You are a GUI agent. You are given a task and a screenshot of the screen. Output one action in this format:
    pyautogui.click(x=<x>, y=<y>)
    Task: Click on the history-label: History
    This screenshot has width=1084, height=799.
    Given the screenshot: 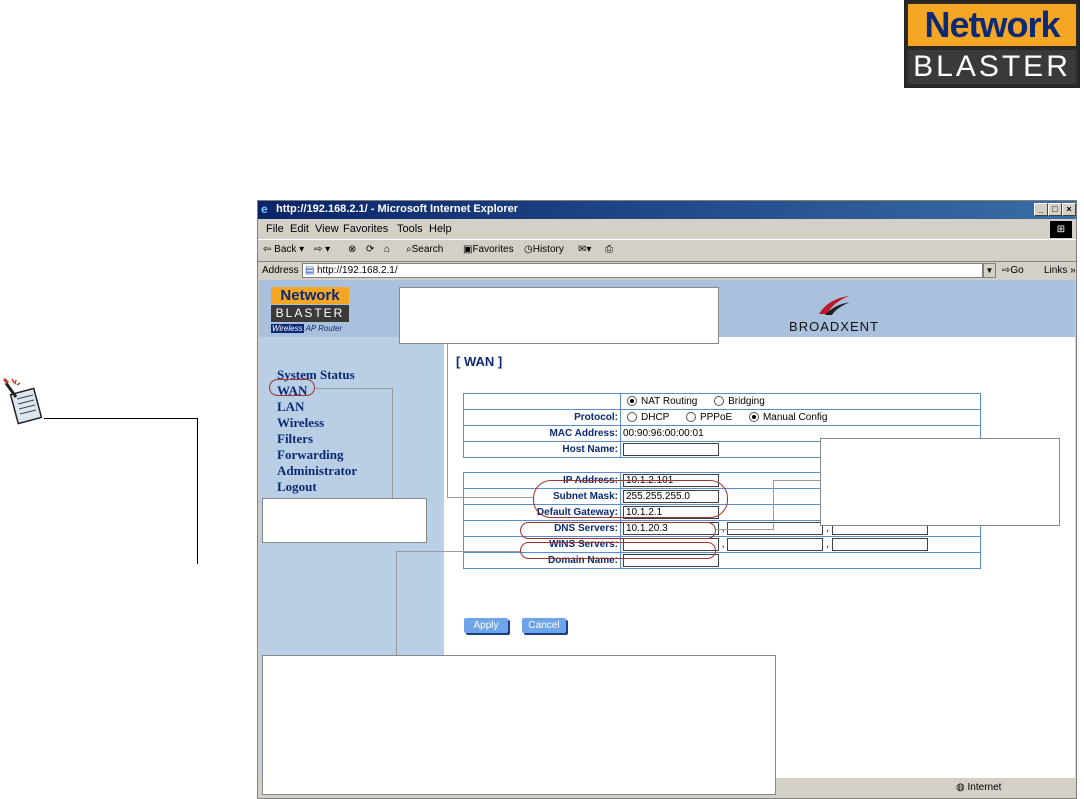 What is the action you would take?
    pyautogui.click(x=548, y=249)
    